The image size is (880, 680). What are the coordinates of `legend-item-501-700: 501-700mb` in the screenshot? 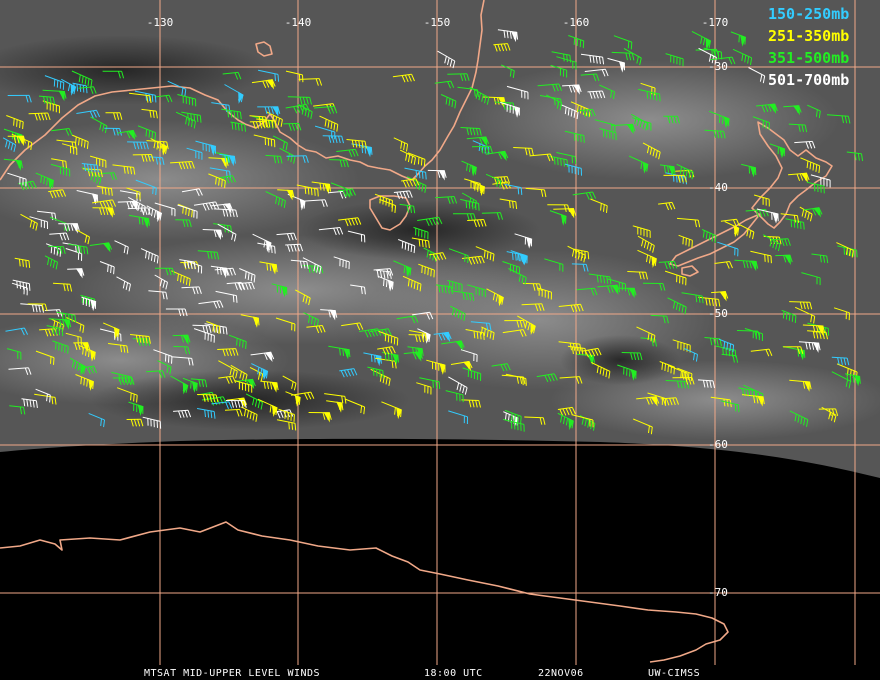 It's located at (808, 80).